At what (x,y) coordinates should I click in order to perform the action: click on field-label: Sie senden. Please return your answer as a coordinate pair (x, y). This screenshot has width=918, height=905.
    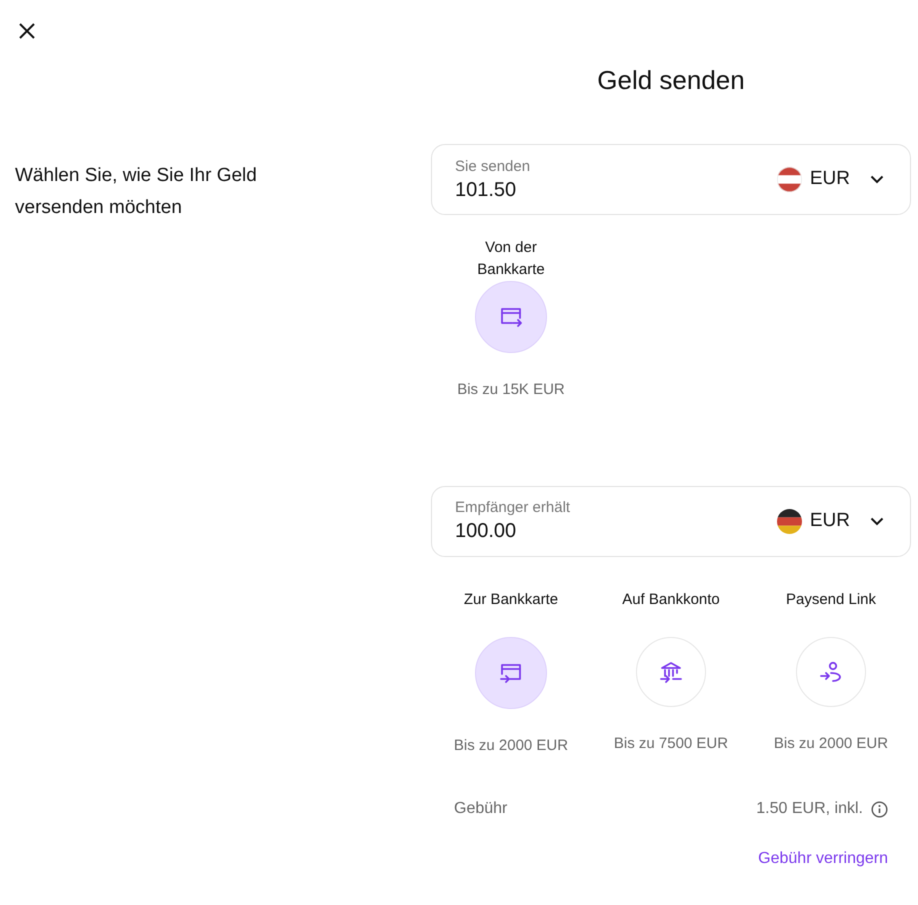
    Looking at the image, I should click on (492, 166).